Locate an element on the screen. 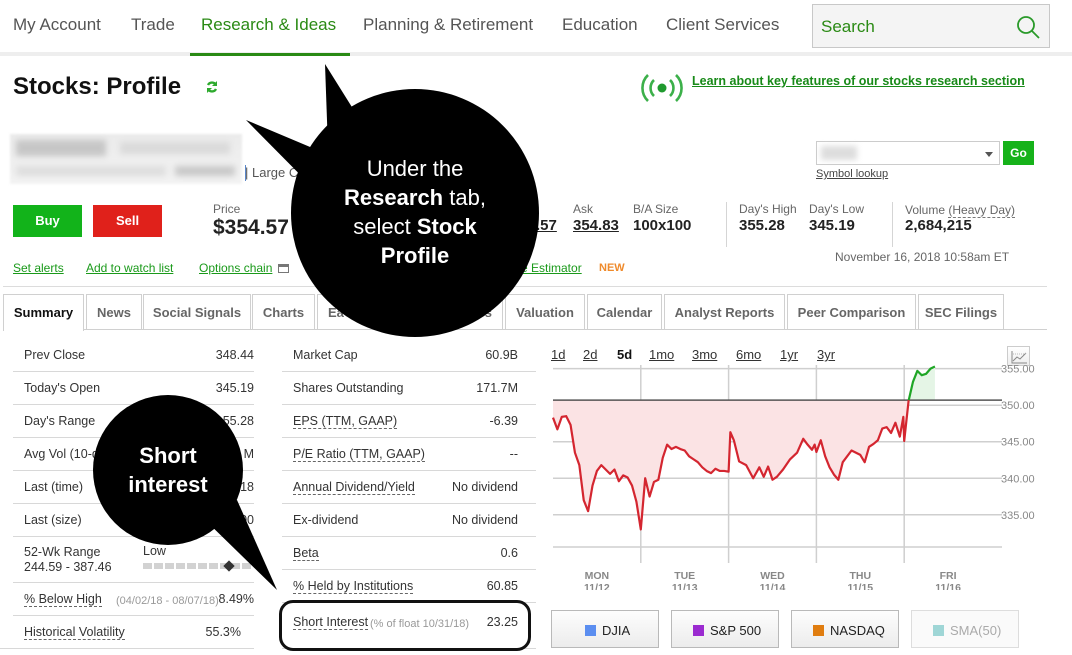  range-1d: 1d is located at coordinates (558, 354).